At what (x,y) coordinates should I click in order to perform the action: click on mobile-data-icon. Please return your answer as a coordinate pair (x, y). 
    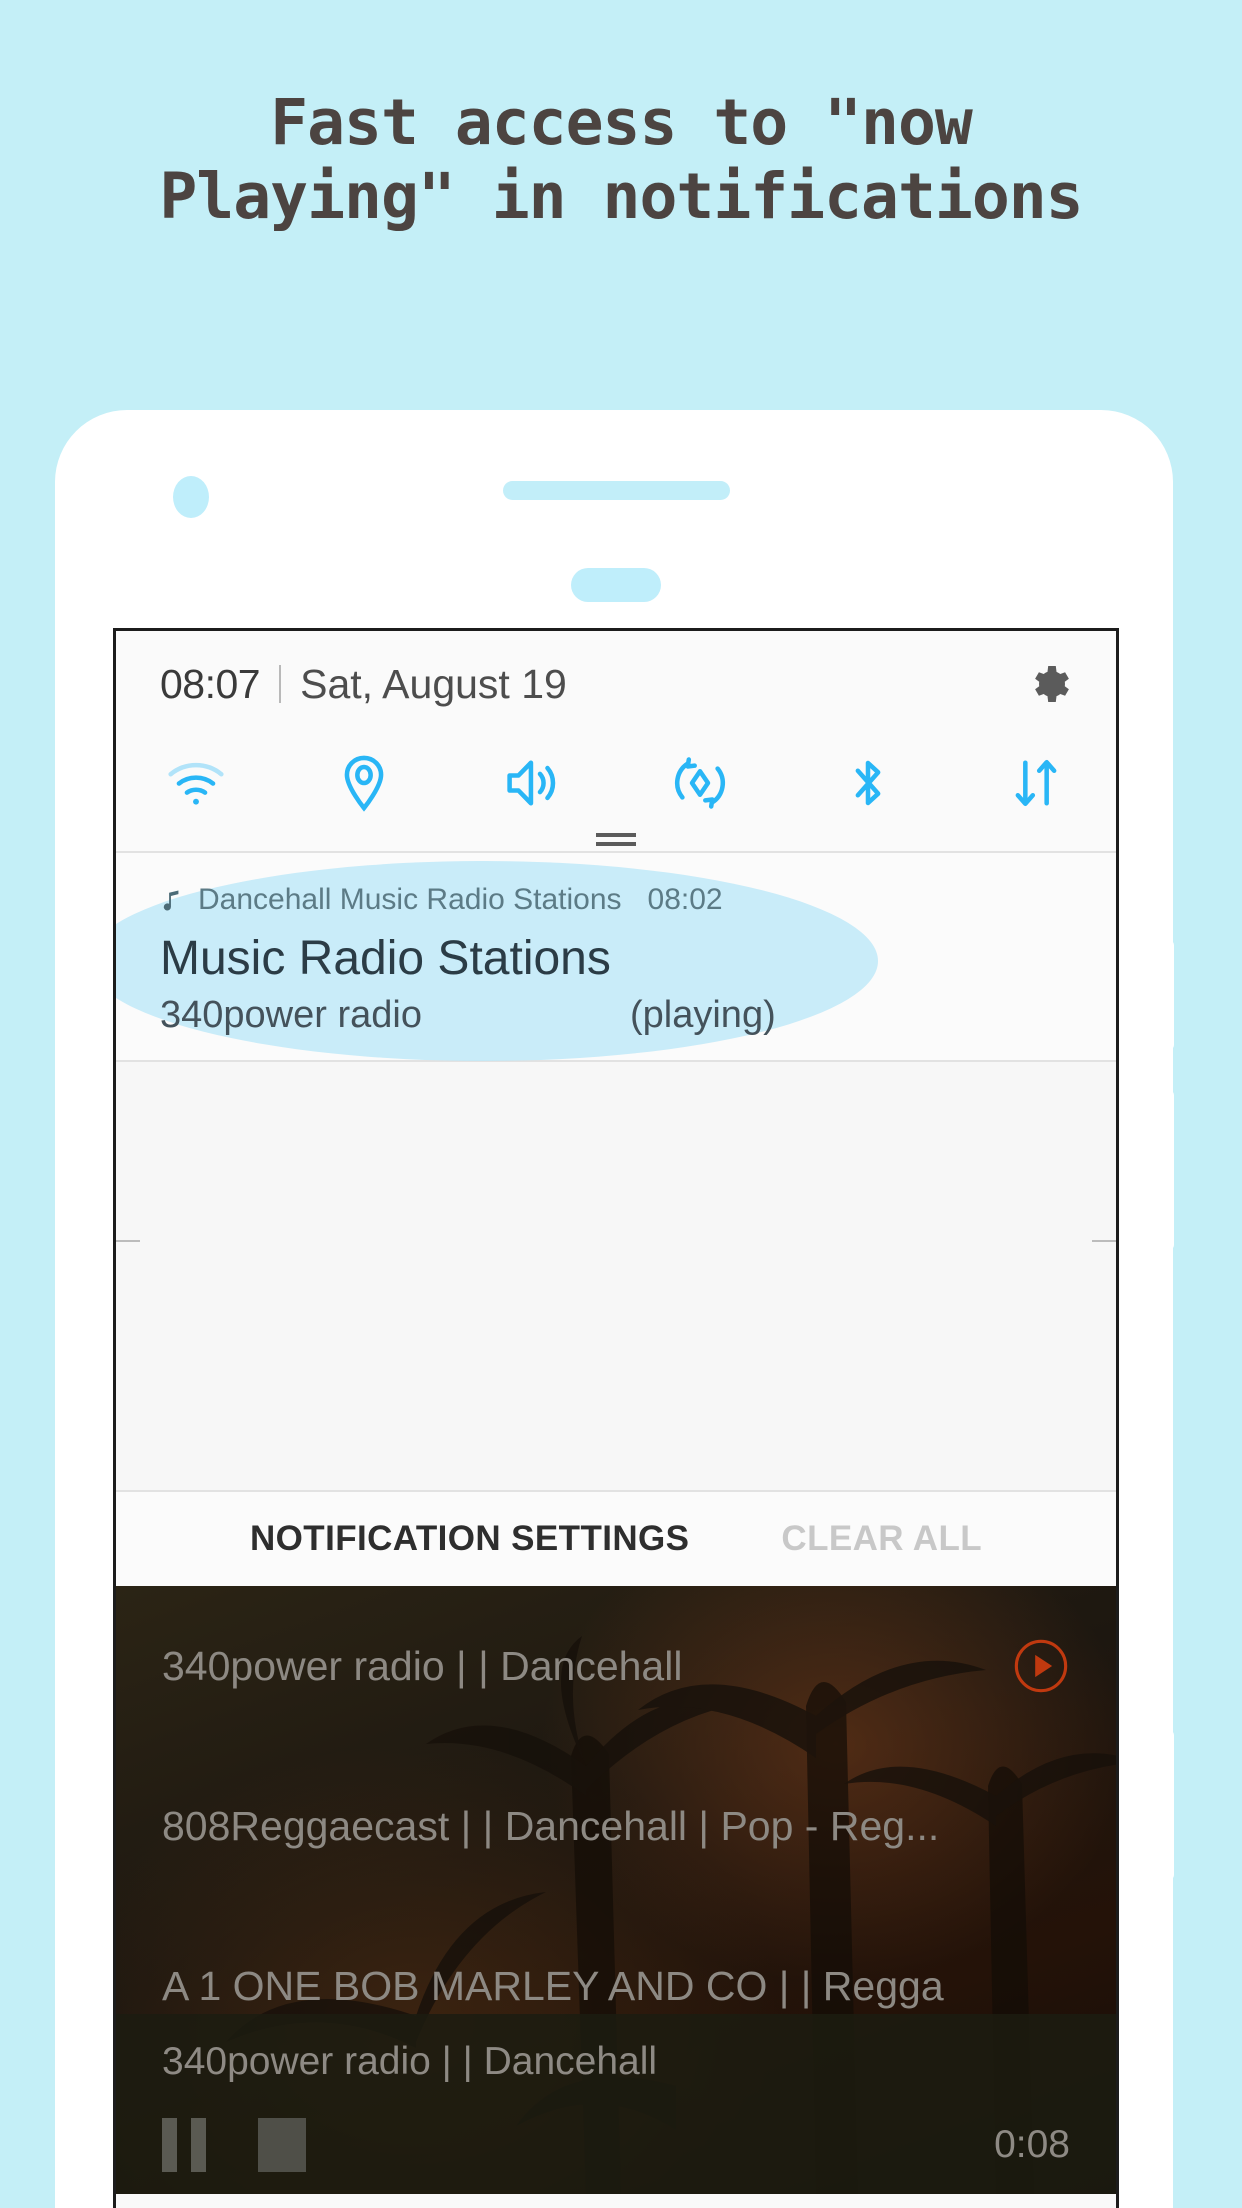
    Looking at the image, I should click on (1036, 783).